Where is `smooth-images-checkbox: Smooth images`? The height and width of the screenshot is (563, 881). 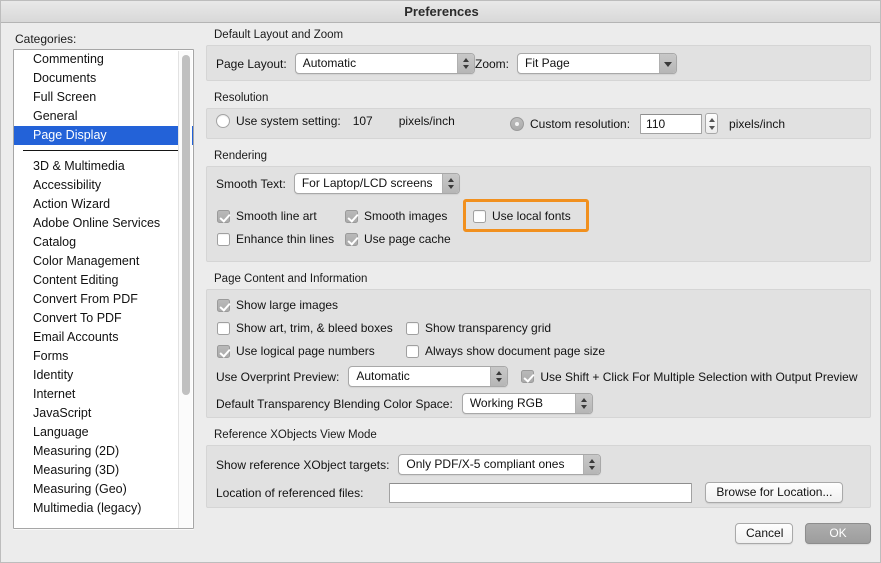 smooth-images-checkbox: Smooth images is located at coordinates (396, 216).